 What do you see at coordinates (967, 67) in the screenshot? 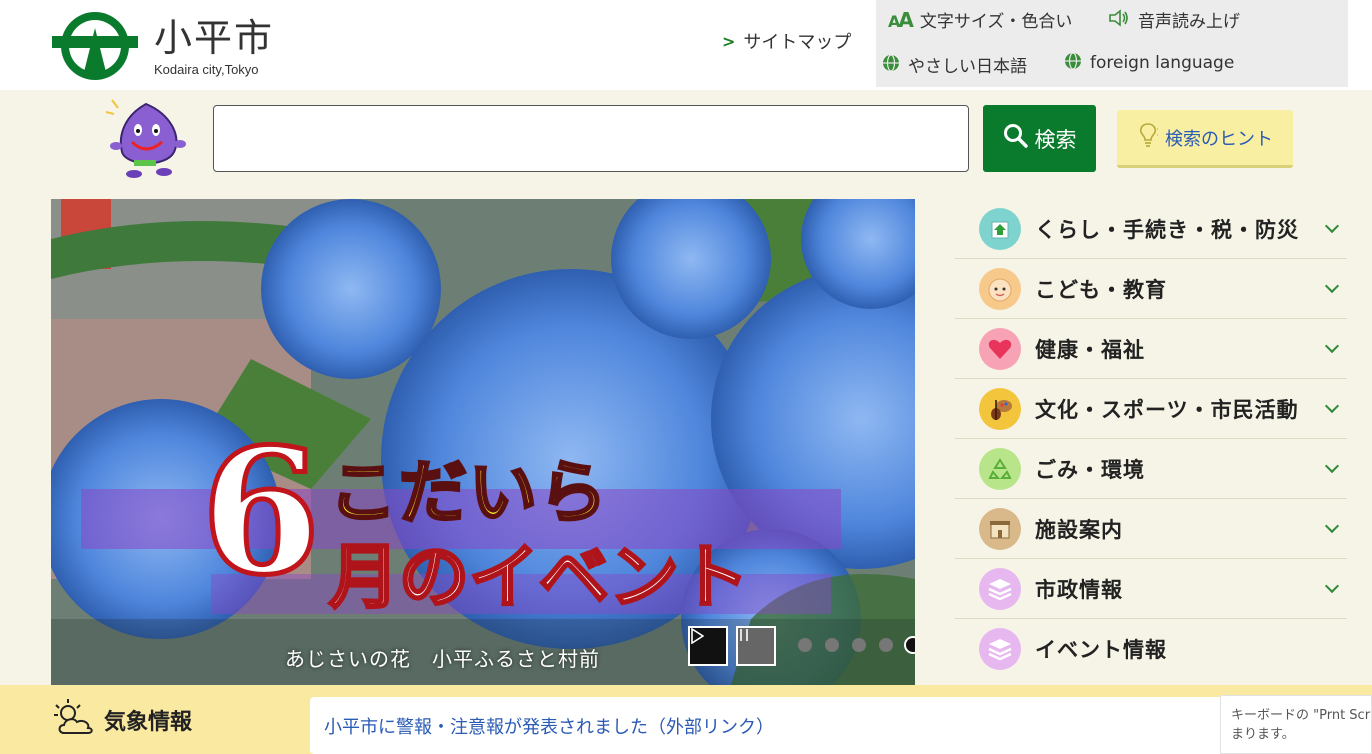
I see `easy-japanese-label: やさしい日本語` at bounding box center [967, 67].